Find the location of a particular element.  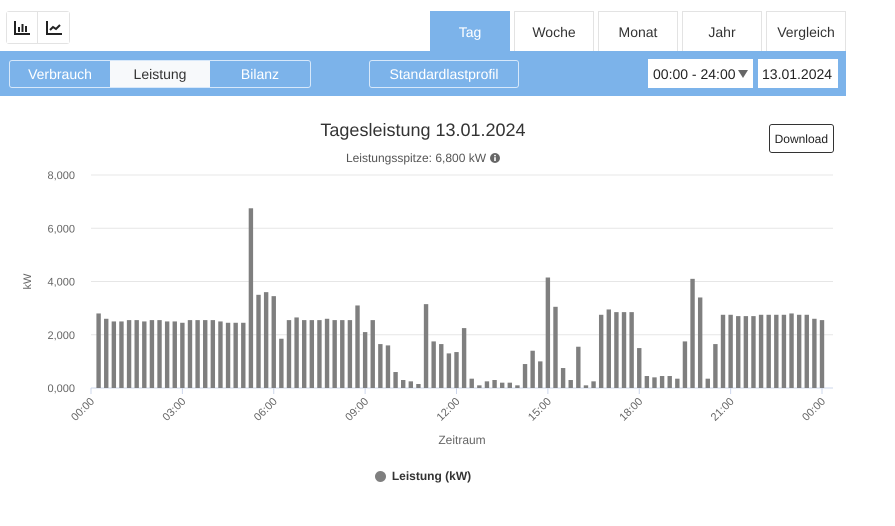

line-chart-icon is located at coordinates (54, 27).